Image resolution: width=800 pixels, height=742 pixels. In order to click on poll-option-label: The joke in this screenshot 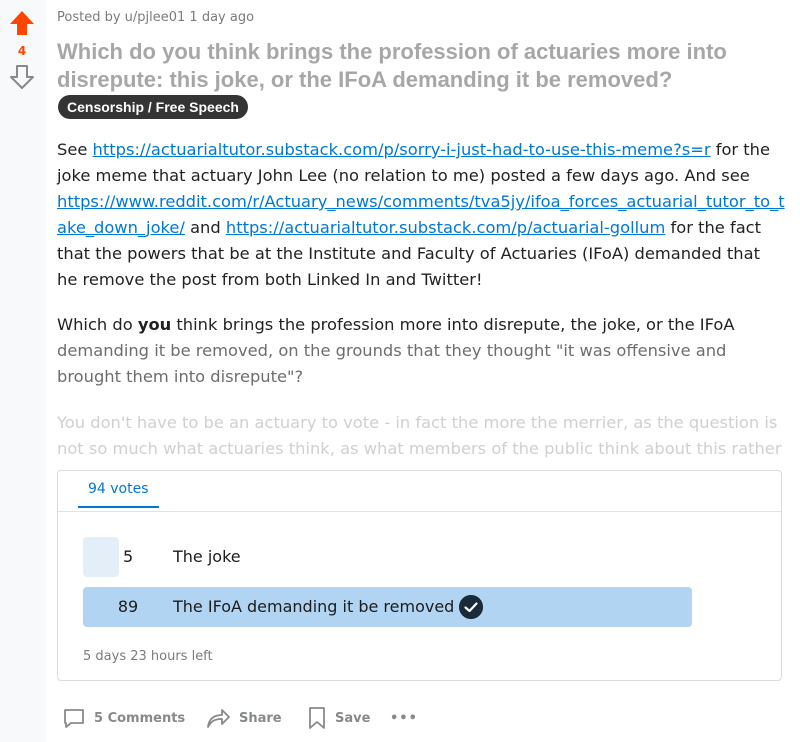, I will do `click(207, 556)`.